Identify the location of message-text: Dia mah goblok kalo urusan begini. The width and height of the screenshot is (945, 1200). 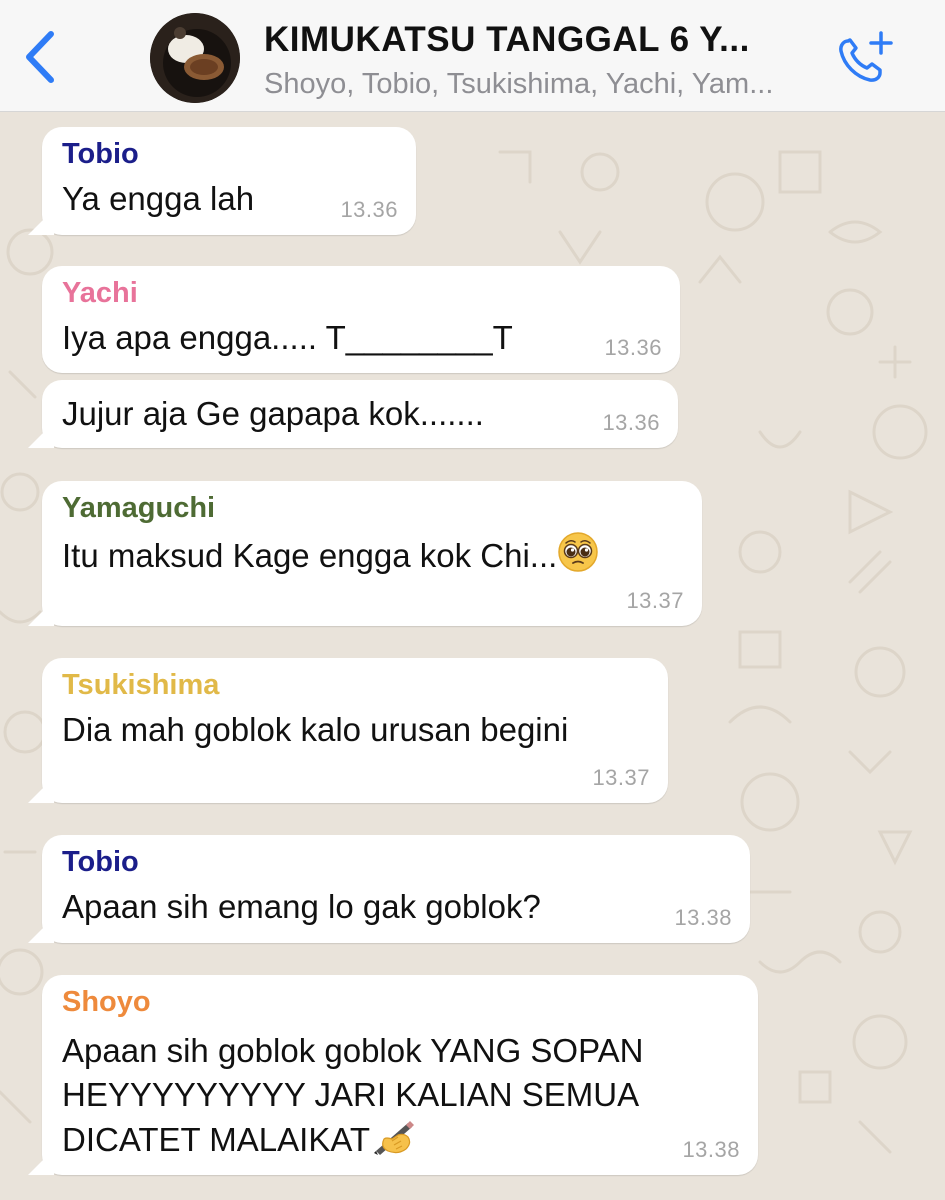
(315, 729).